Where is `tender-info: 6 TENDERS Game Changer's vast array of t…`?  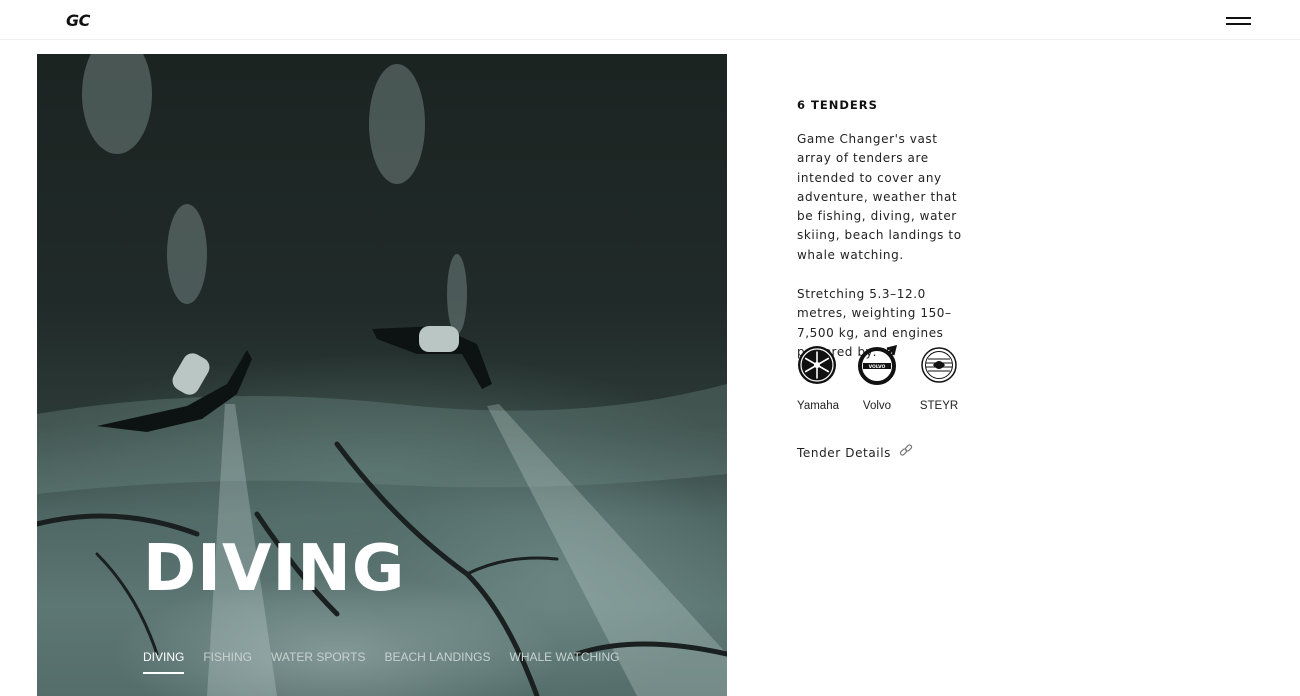 tender-info: 6 TENDERS Game Changer's vast array of t… is located at coordinates (887, 230).